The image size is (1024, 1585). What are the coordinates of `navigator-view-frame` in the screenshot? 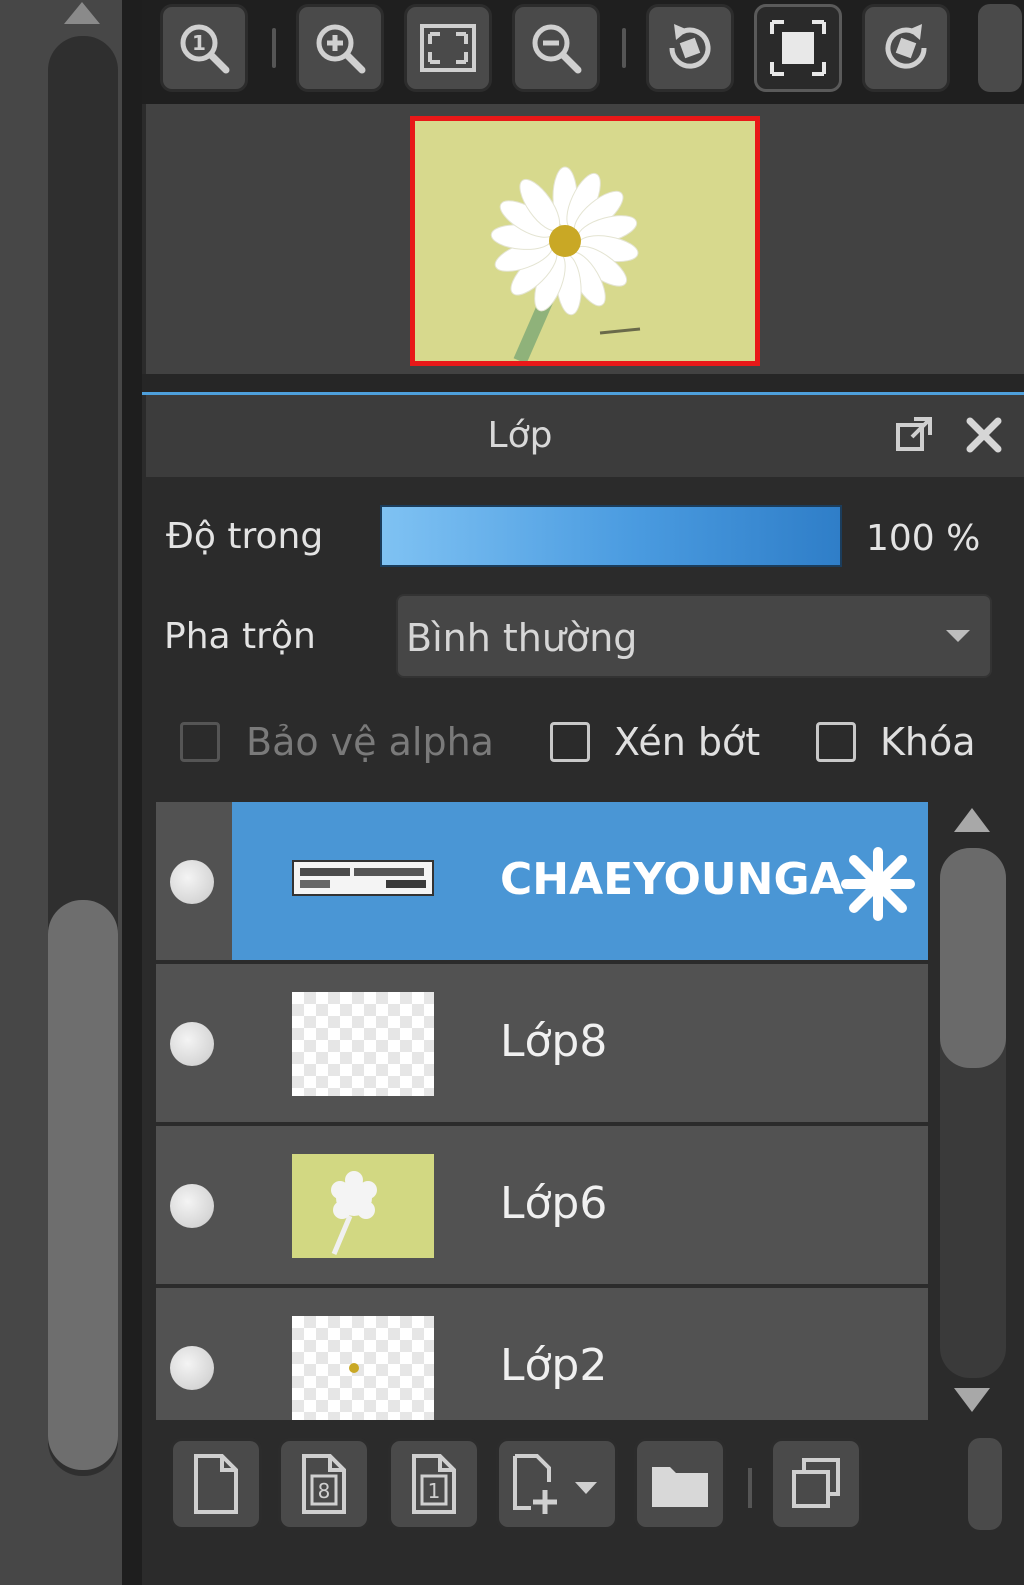 It's located at (585, 241).